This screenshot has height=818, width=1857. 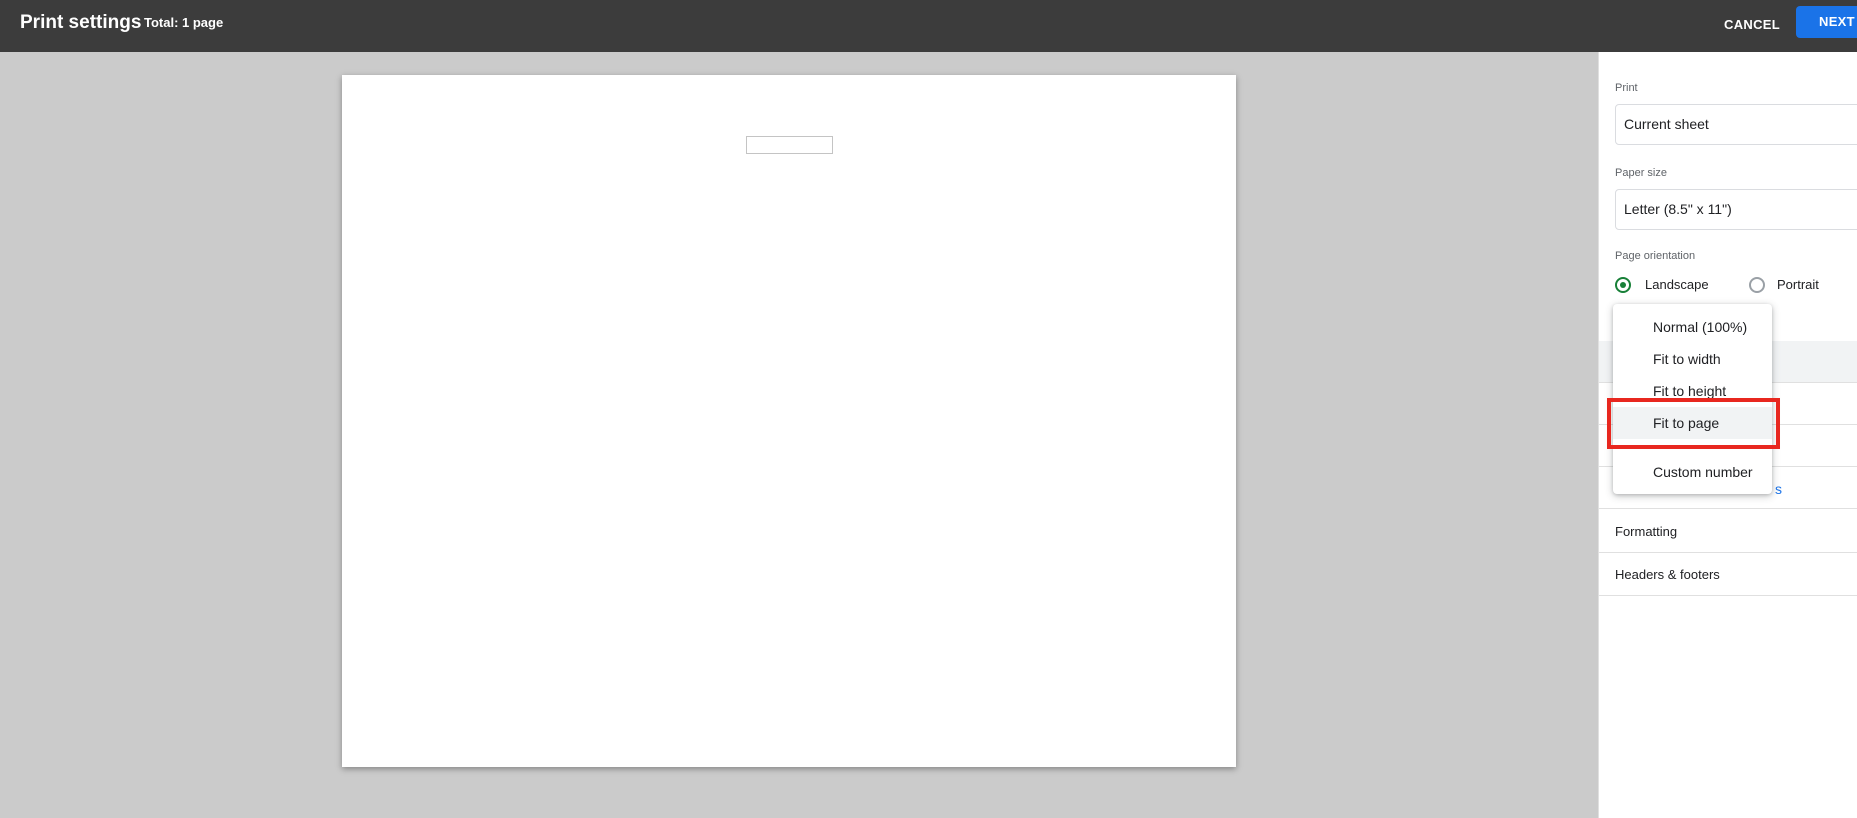 What do you see at coordinates (1655, 256) in the screenshot?
I see `page-orientation-label: Page orientation` at bounding box center [1655, 256].